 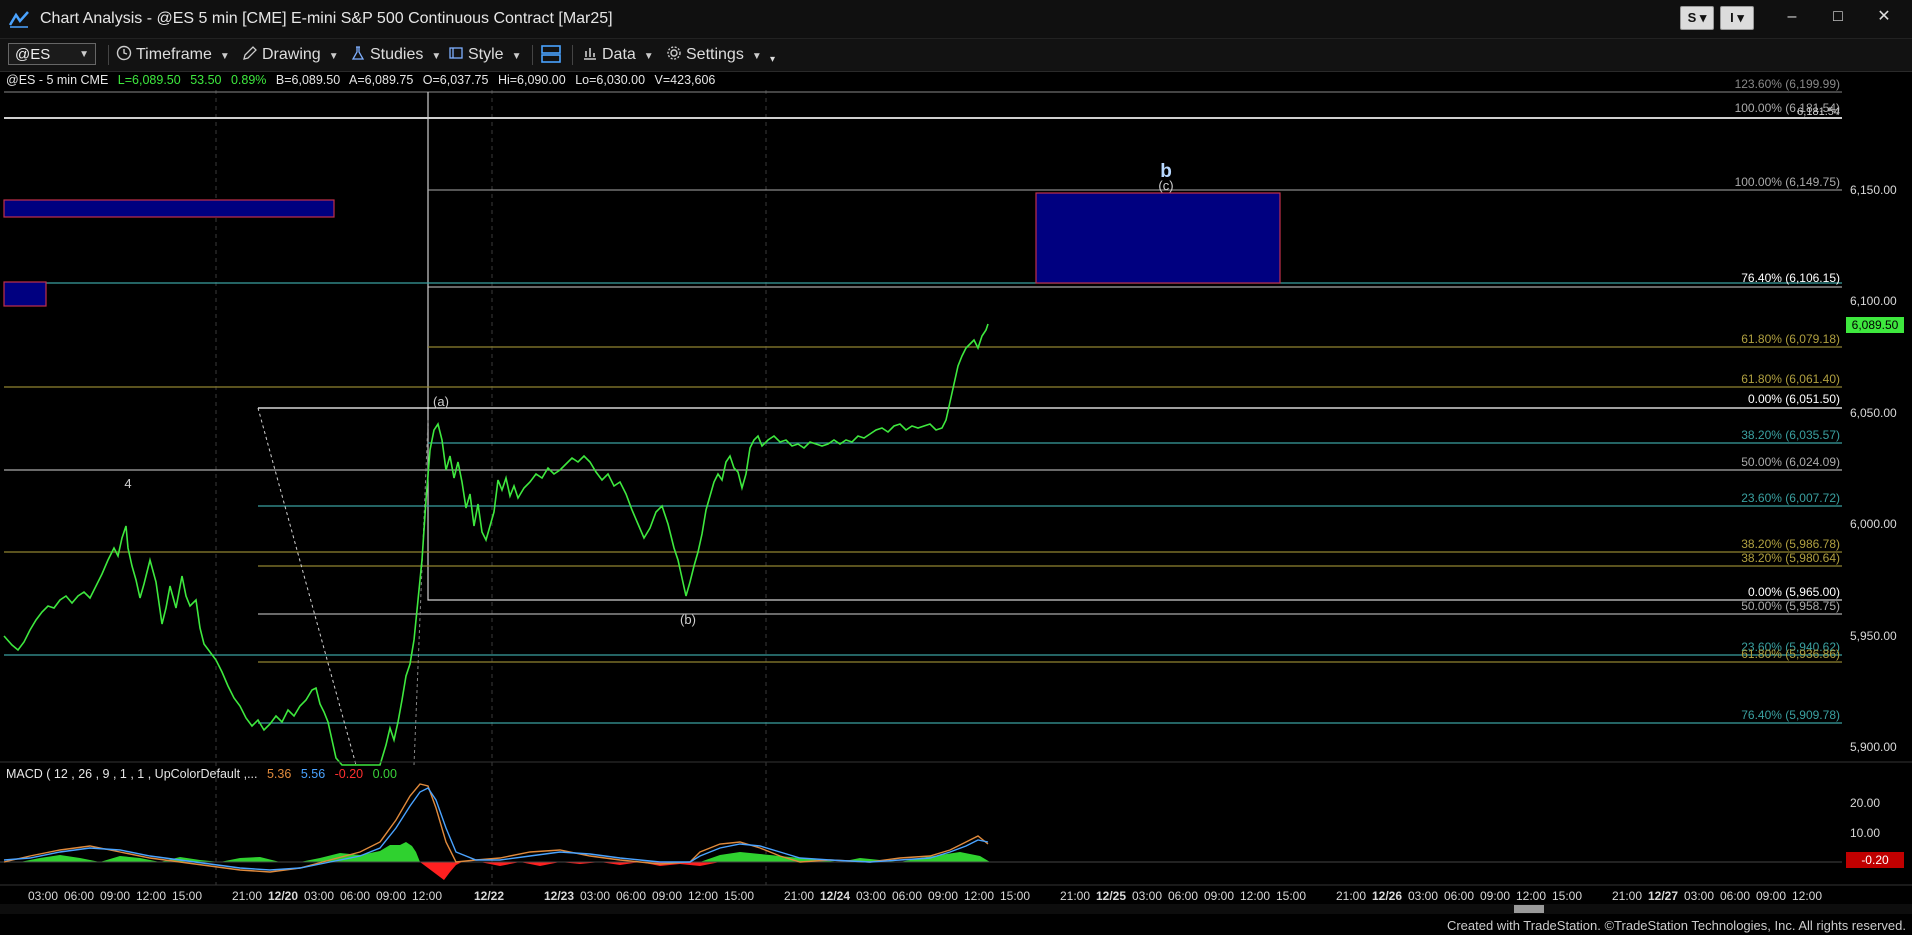 I want to click on macd-axis-label: 20.00, so click(x=1865, y=803).